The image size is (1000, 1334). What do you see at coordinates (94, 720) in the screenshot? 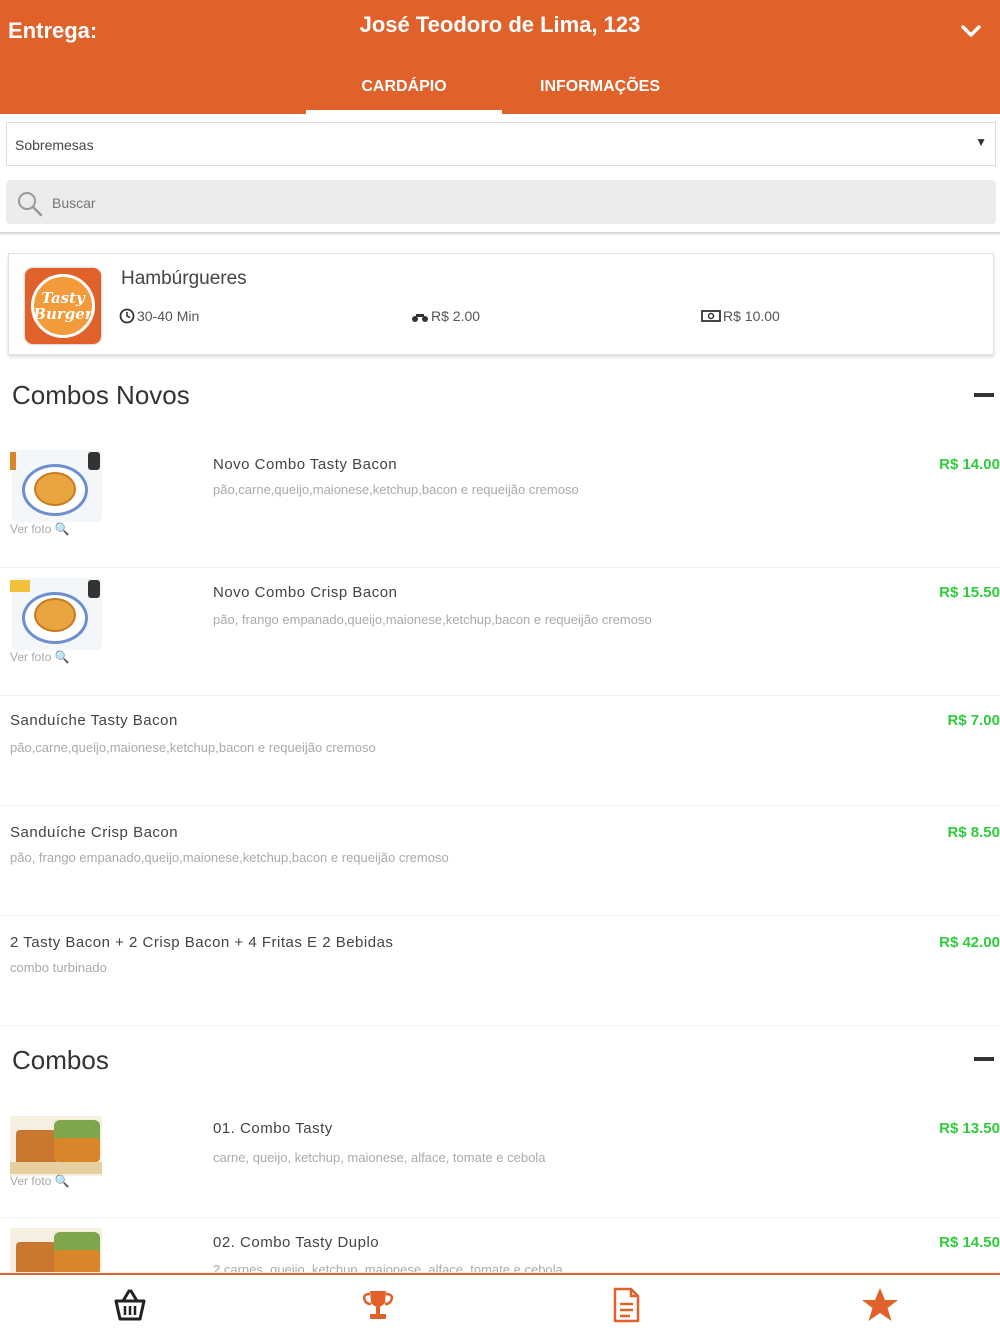
I see `item-title: Sanduíche Tasty Bacon` at bounding box center [94, 720].